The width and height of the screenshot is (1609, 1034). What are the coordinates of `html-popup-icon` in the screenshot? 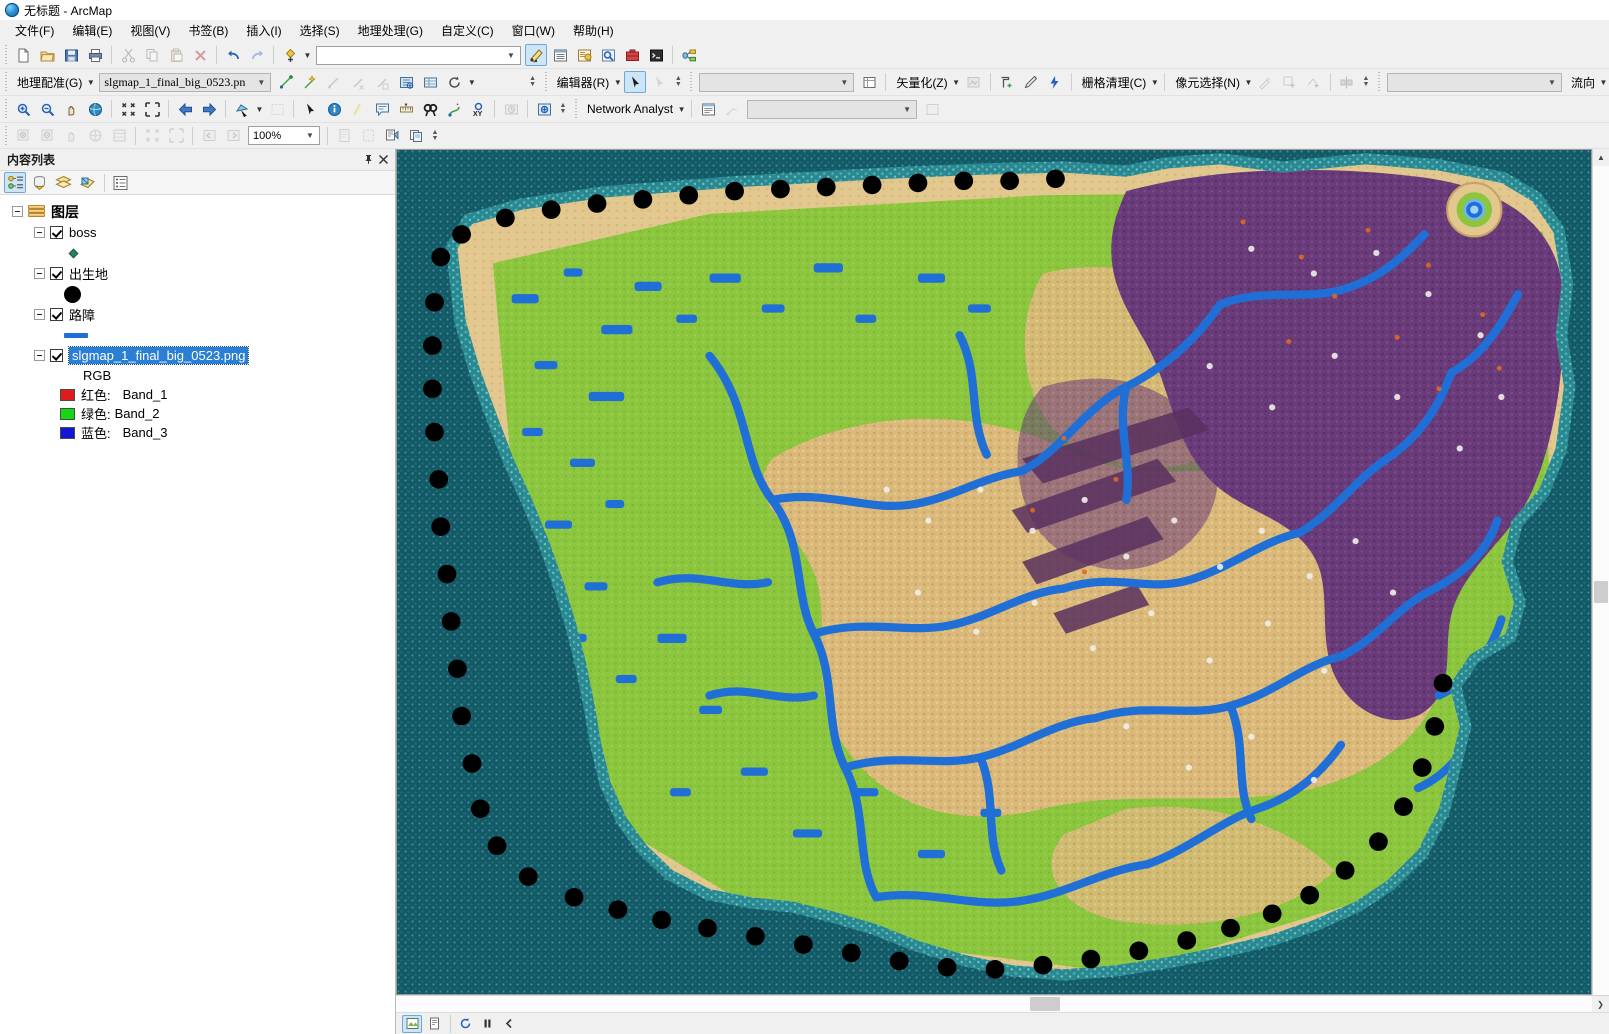 It's located at (382, 109).